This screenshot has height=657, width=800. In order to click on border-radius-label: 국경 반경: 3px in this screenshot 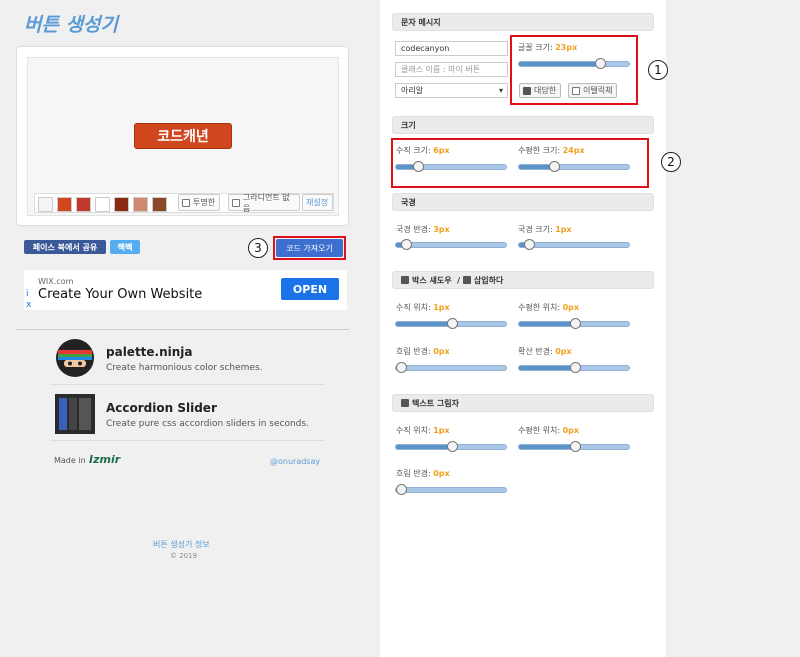, I will do `click(423, 229)`.